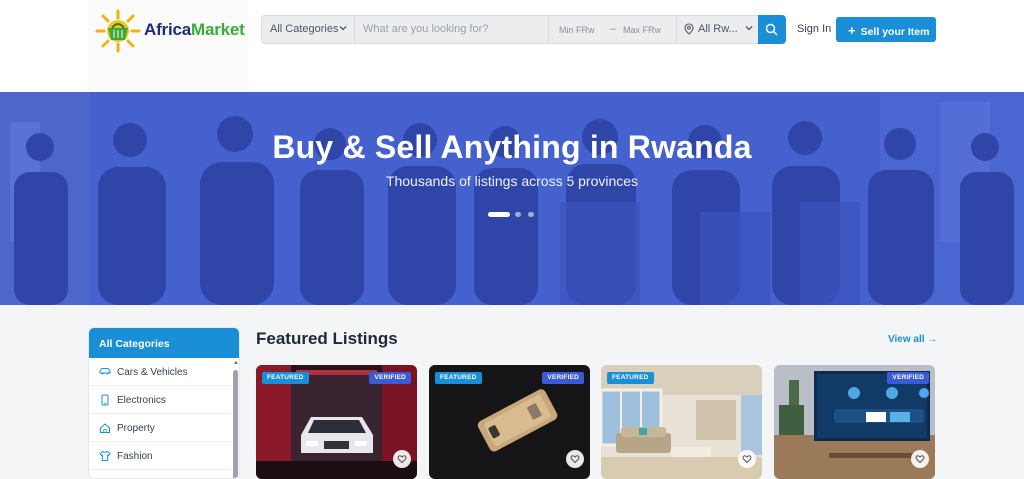 The image size is (1024, 479). Describe the element at coordinates (613, 29) in the screenshot. I see `price-dash: –` at that location.